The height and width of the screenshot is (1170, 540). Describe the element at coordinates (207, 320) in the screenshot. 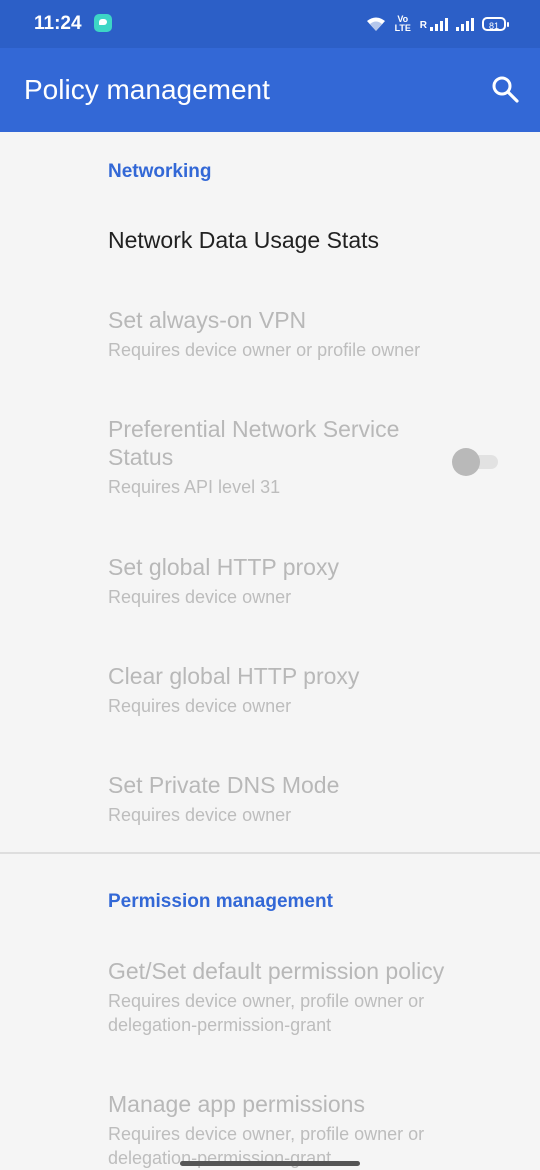

I see `pref-title: Set always-on VPN` at that location.